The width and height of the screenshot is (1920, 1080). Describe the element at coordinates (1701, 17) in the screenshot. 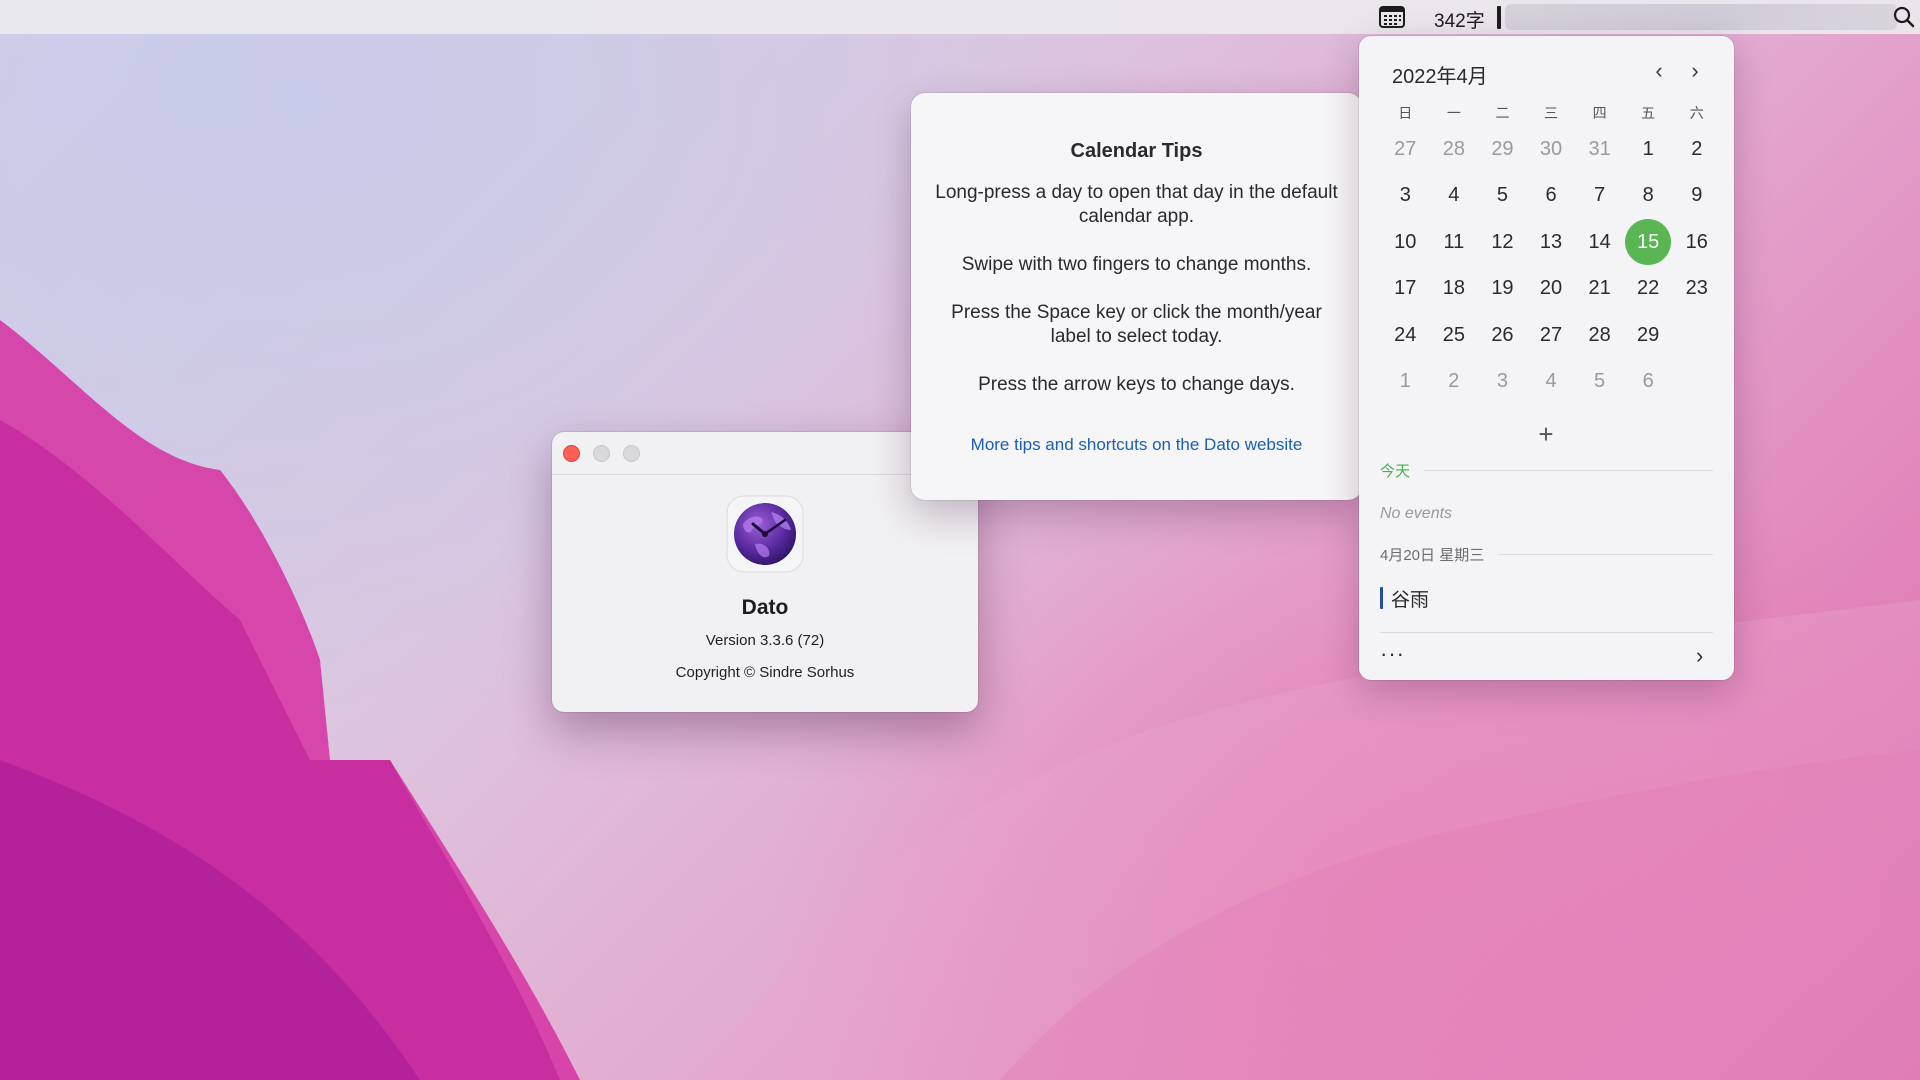

I see `blurred-menu-items` at that location.